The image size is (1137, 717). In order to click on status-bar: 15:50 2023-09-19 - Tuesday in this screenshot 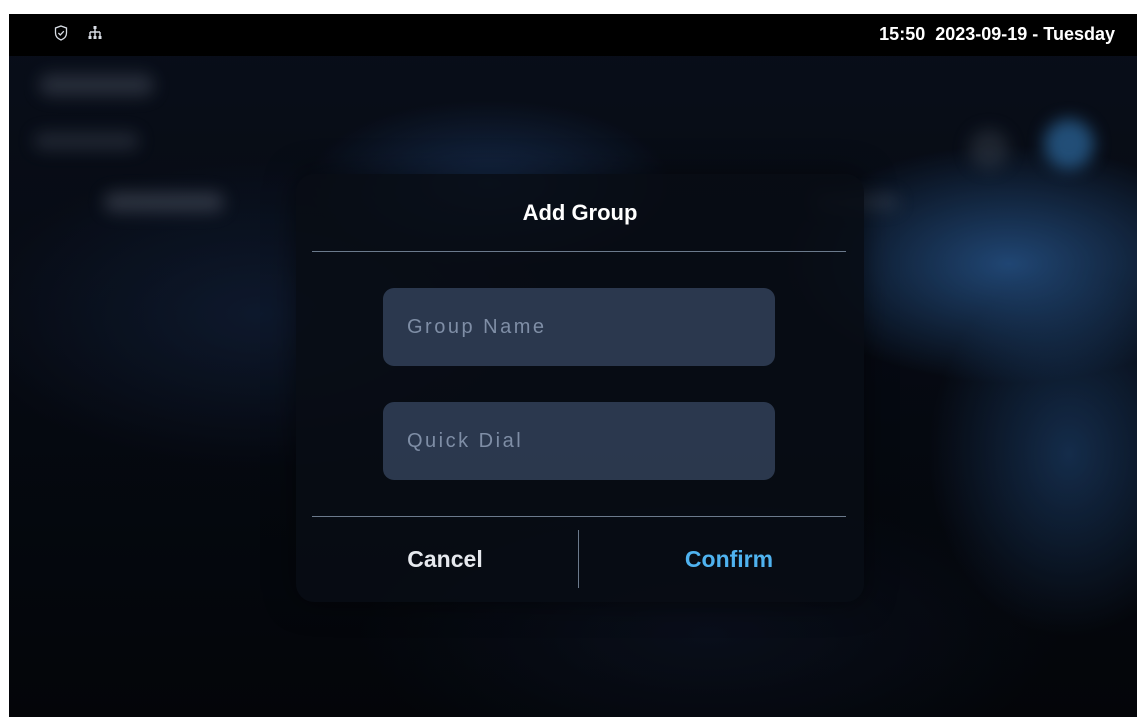, I will do `click(573, 35)`.